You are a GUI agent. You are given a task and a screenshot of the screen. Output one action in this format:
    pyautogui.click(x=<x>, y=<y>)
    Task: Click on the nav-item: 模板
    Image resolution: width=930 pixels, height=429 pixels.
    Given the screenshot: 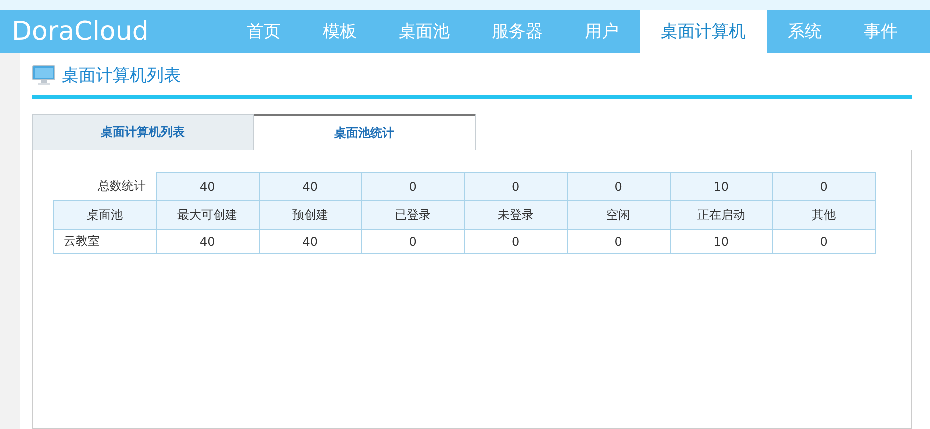 What is the action you would take?
    pyautogui.click(x=340, y=31)
    